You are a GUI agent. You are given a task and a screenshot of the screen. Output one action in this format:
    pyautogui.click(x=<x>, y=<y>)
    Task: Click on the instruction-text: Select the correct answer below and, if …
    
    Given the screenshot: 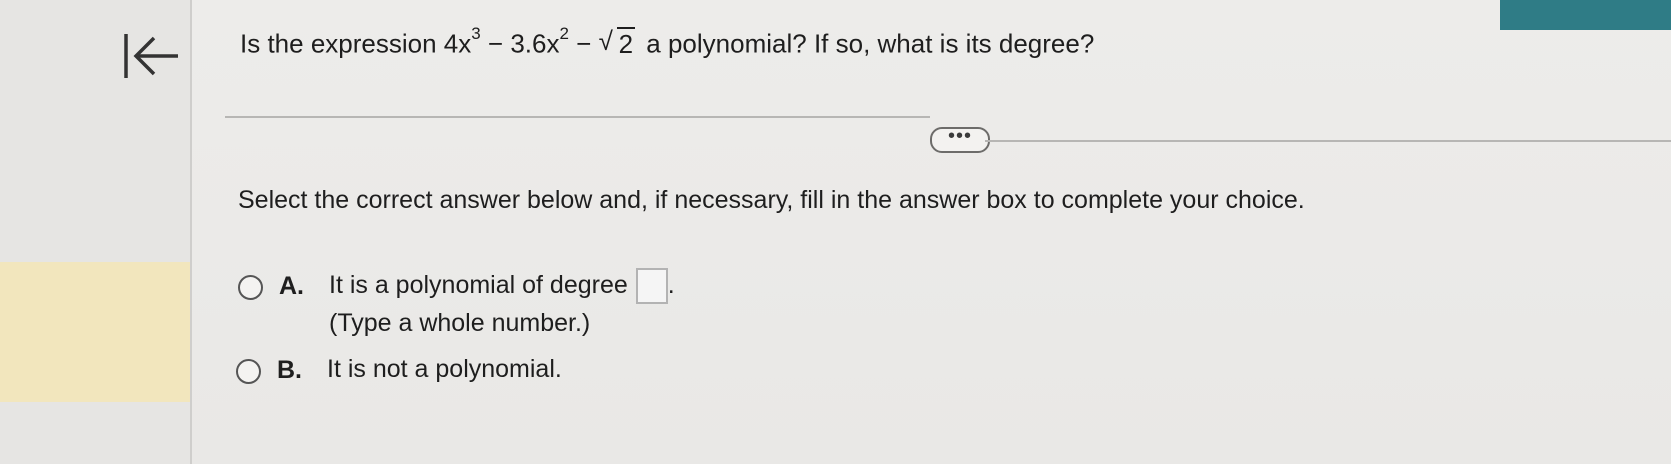 What is the action you would take?
    pyautogui.click(x=771, y=200)
    